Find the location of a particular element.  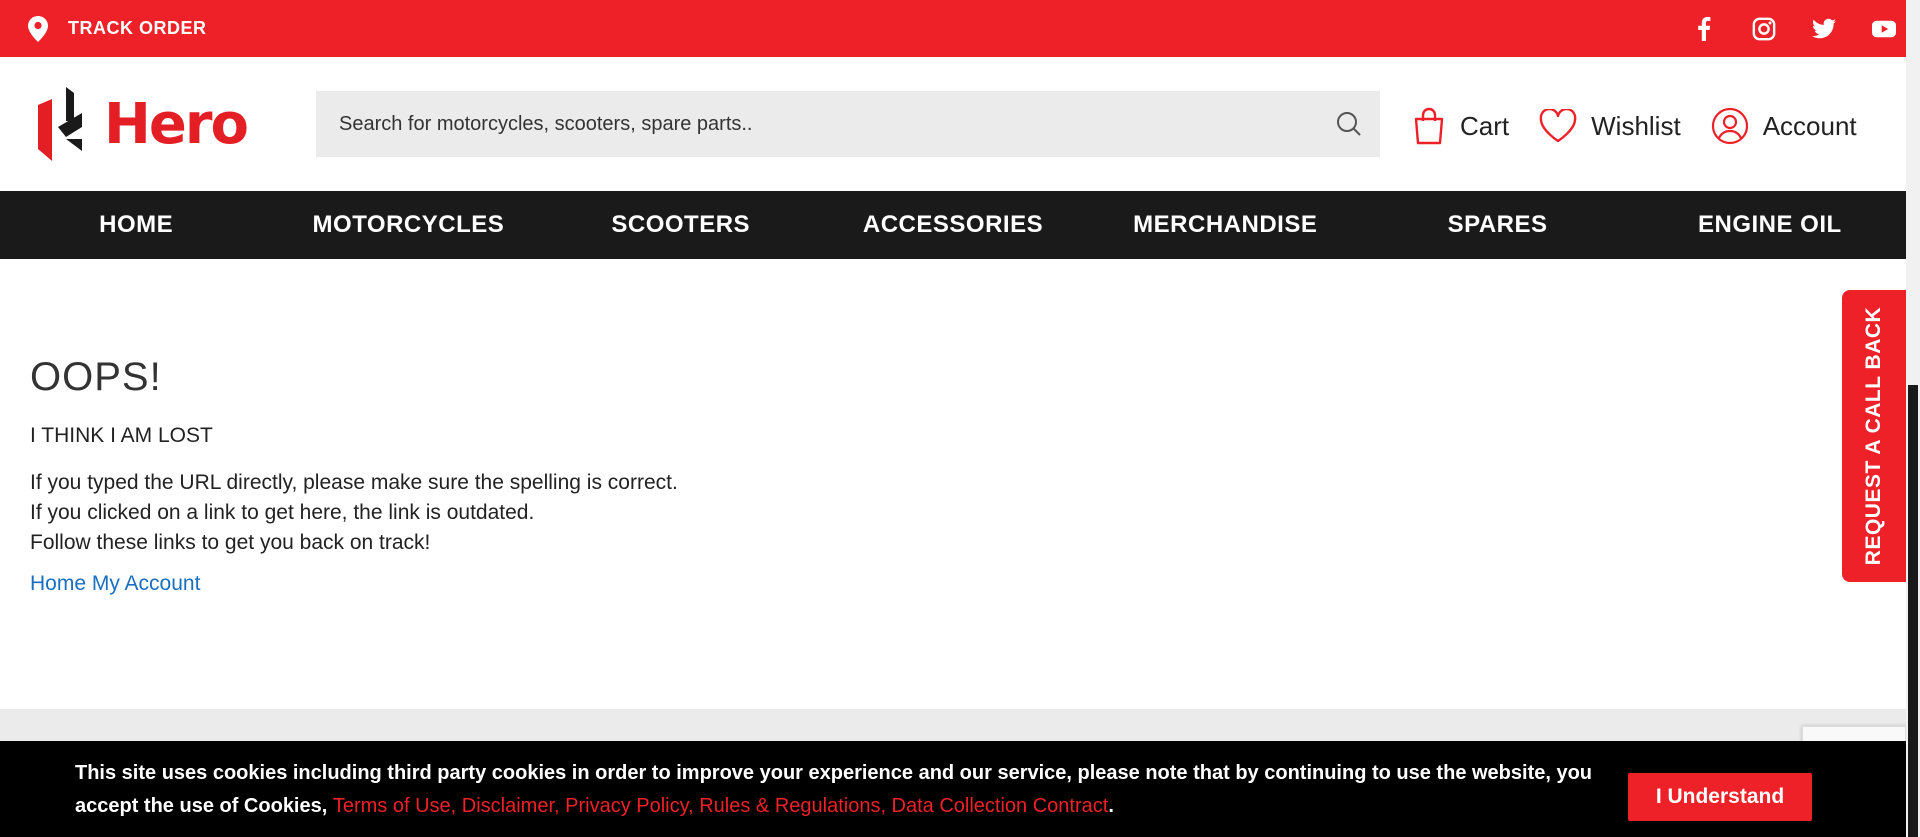

top-bar: TRACK ORDER is located at coordinates (953, 28).